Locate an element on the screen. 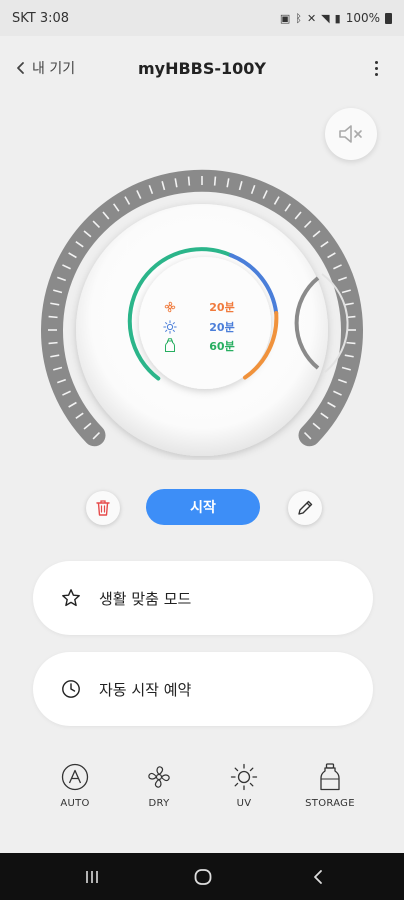 Image resolution: width=404 pixels, height=900 pixels. home-icon is located at coordinates (203, 877).